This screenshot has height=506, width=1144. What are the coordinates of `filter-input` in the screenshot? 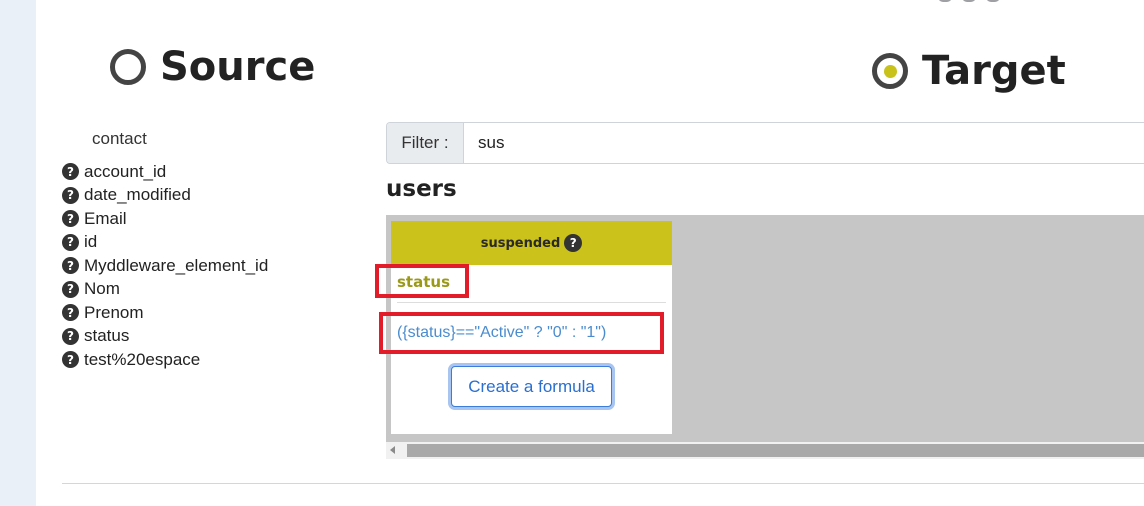 It's located at (804, 143).